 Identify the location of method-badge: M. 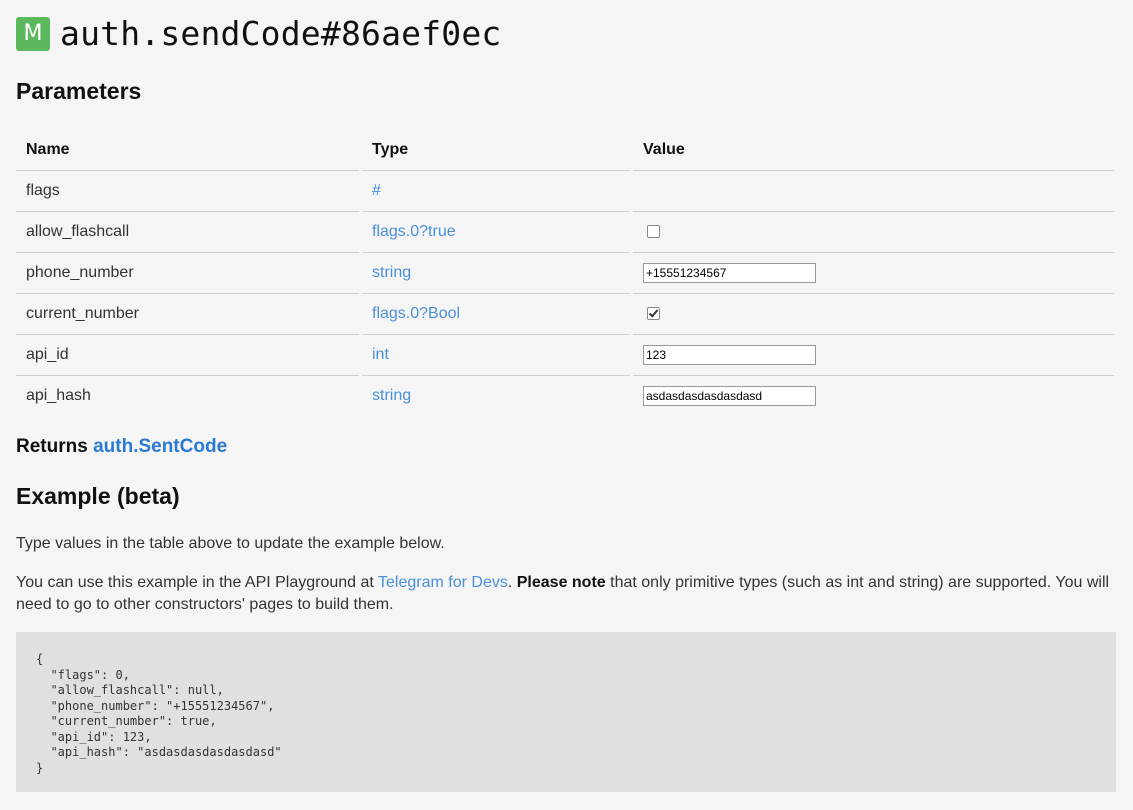
(33, 34).